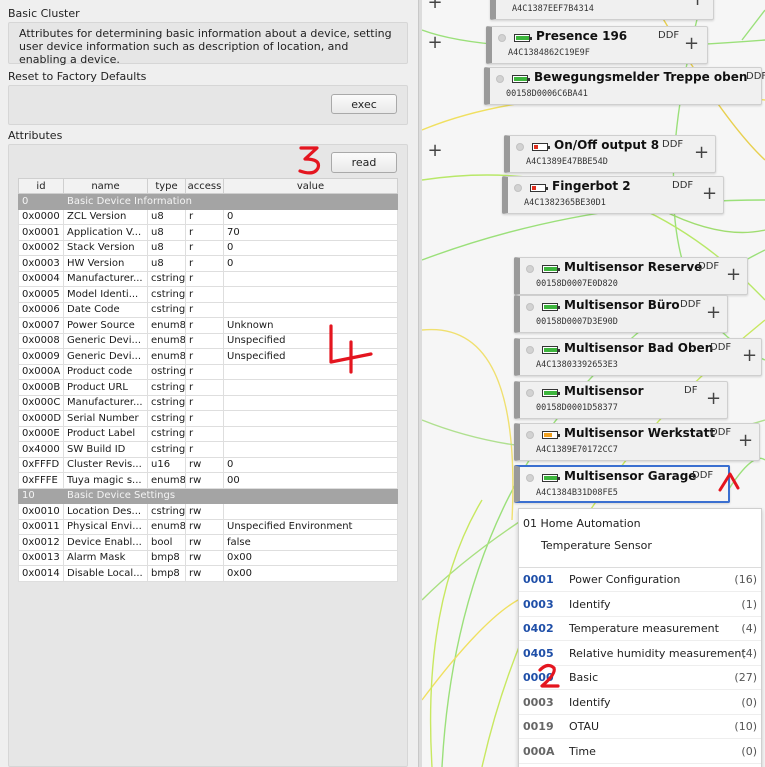 The image size is (765, 767). What do you see at coordinates (610, 154) in the screenshot?
I see `device-node: On/Off output 8 DDF A4C1389E47BBE54D +` at bounding box center [610, 154].